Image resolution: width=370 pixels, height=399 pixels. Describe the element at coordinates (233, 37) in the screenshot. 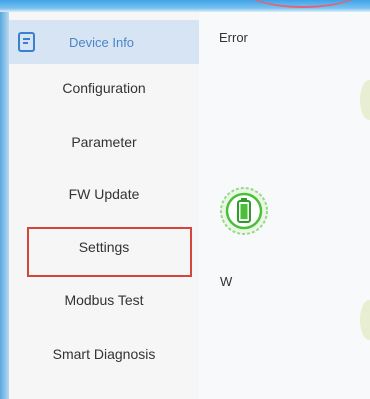

I see `error-label: Error` at that location.